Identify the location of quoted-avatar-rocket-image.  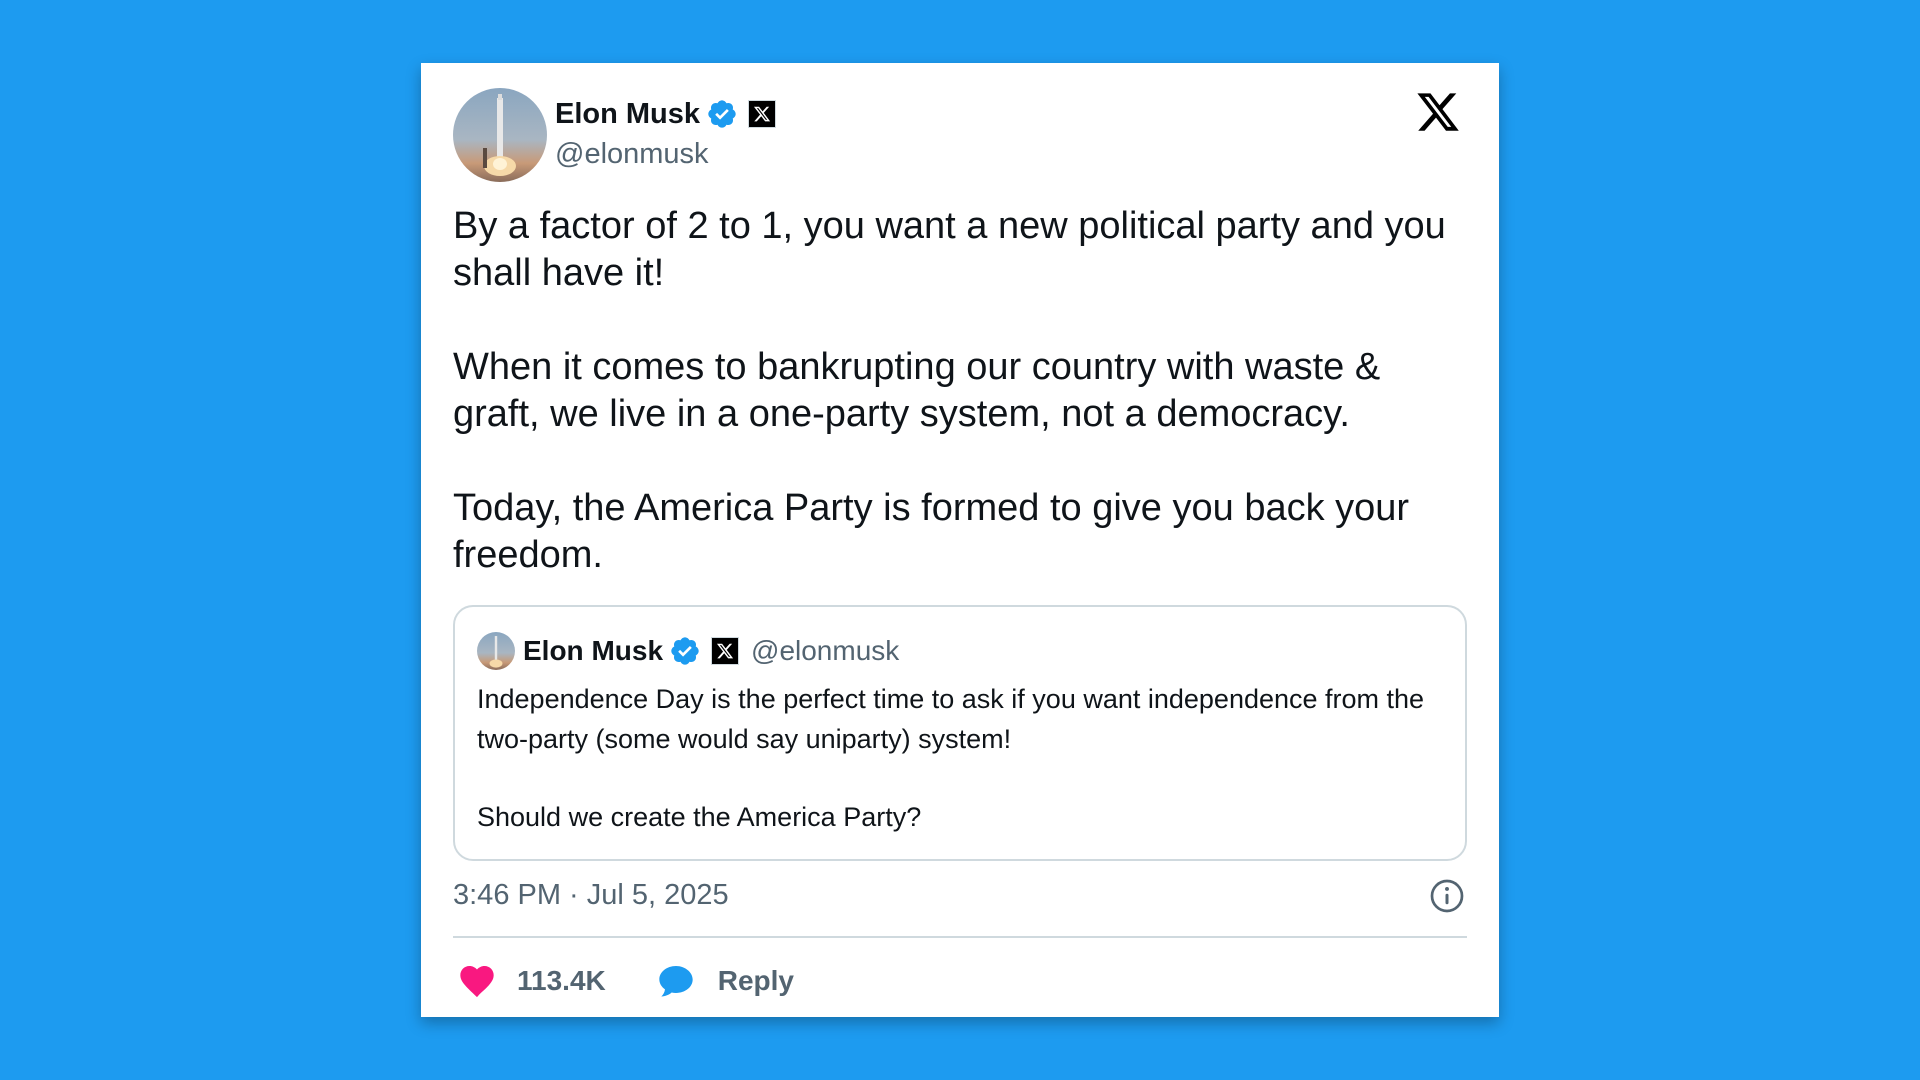
(496, 651).